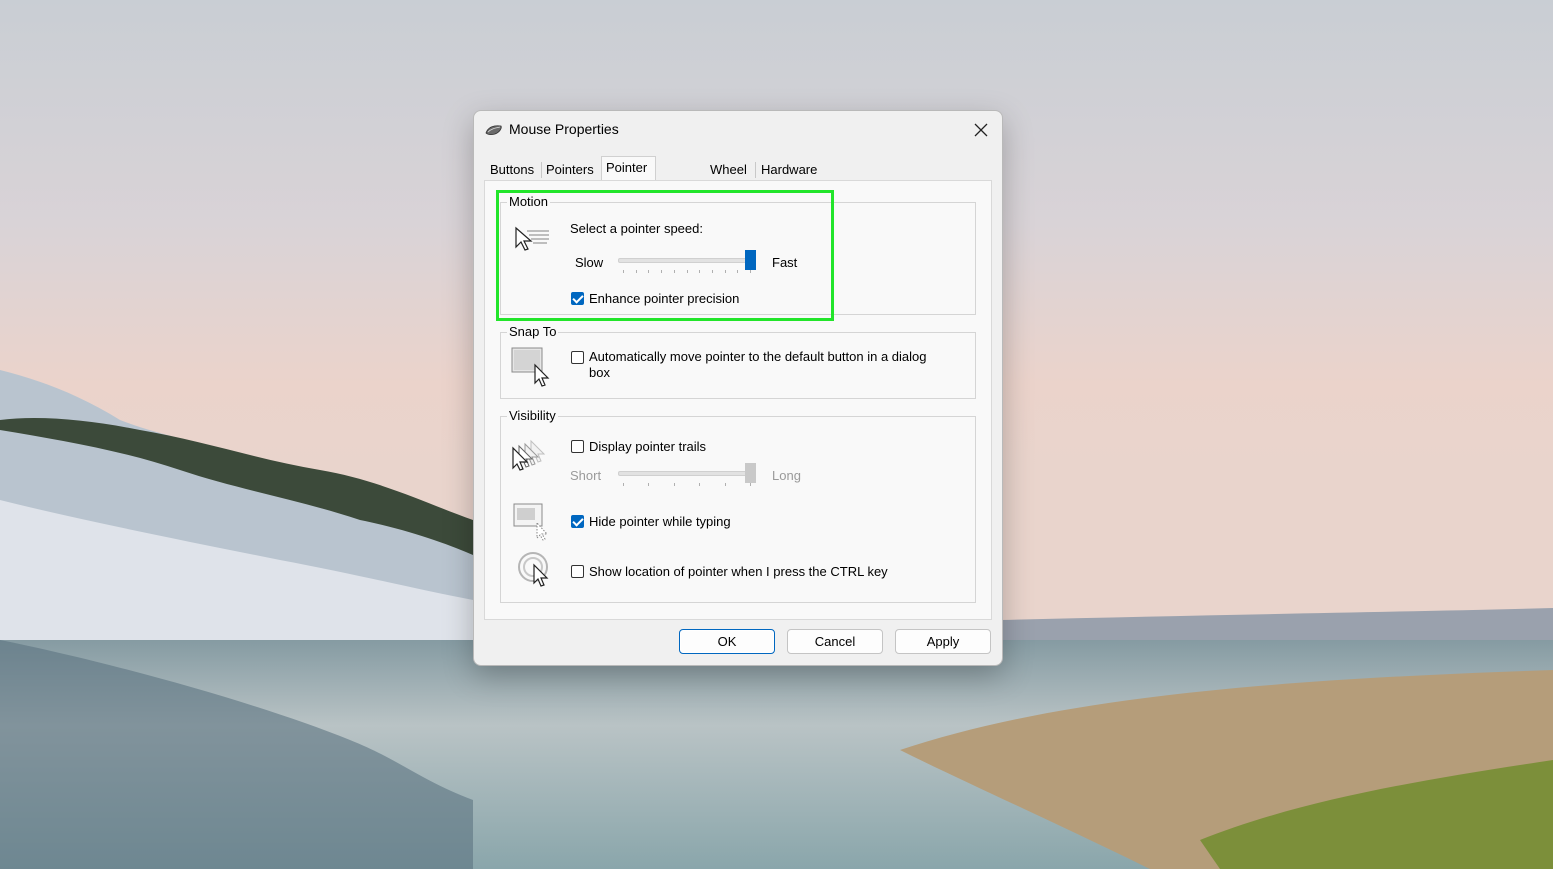 This screenshot has height=869, width=1553. Describe the element at coordinates (664, 299) in the screenshot. I see `enhance-precision-label: Enhance pointer precision` at that location.